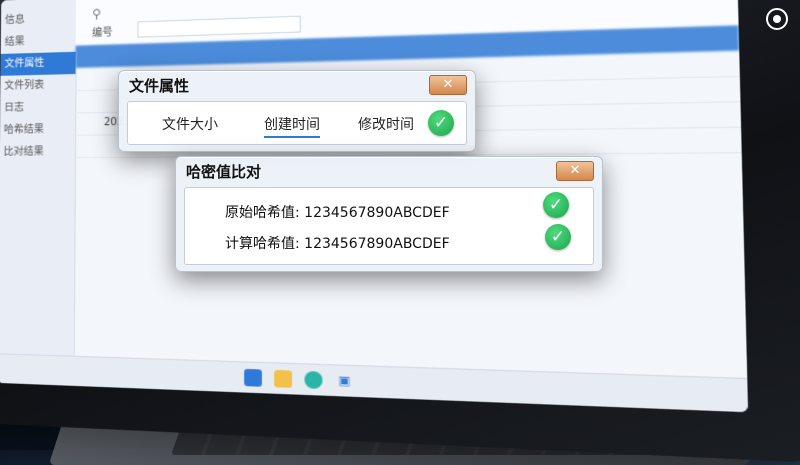  Describe the element at coordinates (386, 124) in the screenshot. I see `tab-modified-time: 修改时间` at that location.